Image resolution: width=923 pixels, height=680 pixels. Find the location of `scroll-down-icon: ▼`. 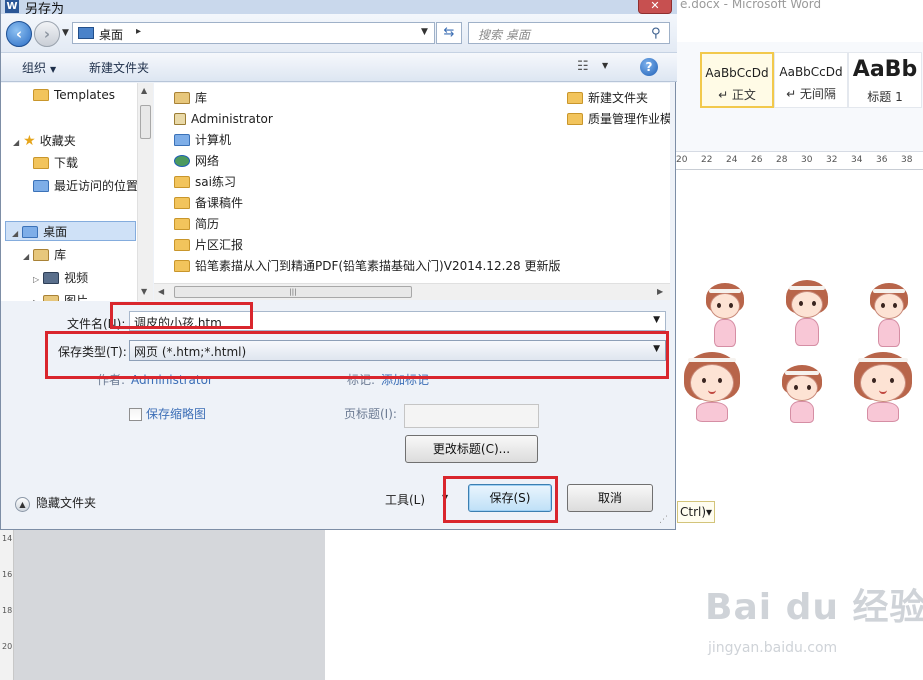

scroll-down-icon: ▼ is located at coordinates (144, 291).